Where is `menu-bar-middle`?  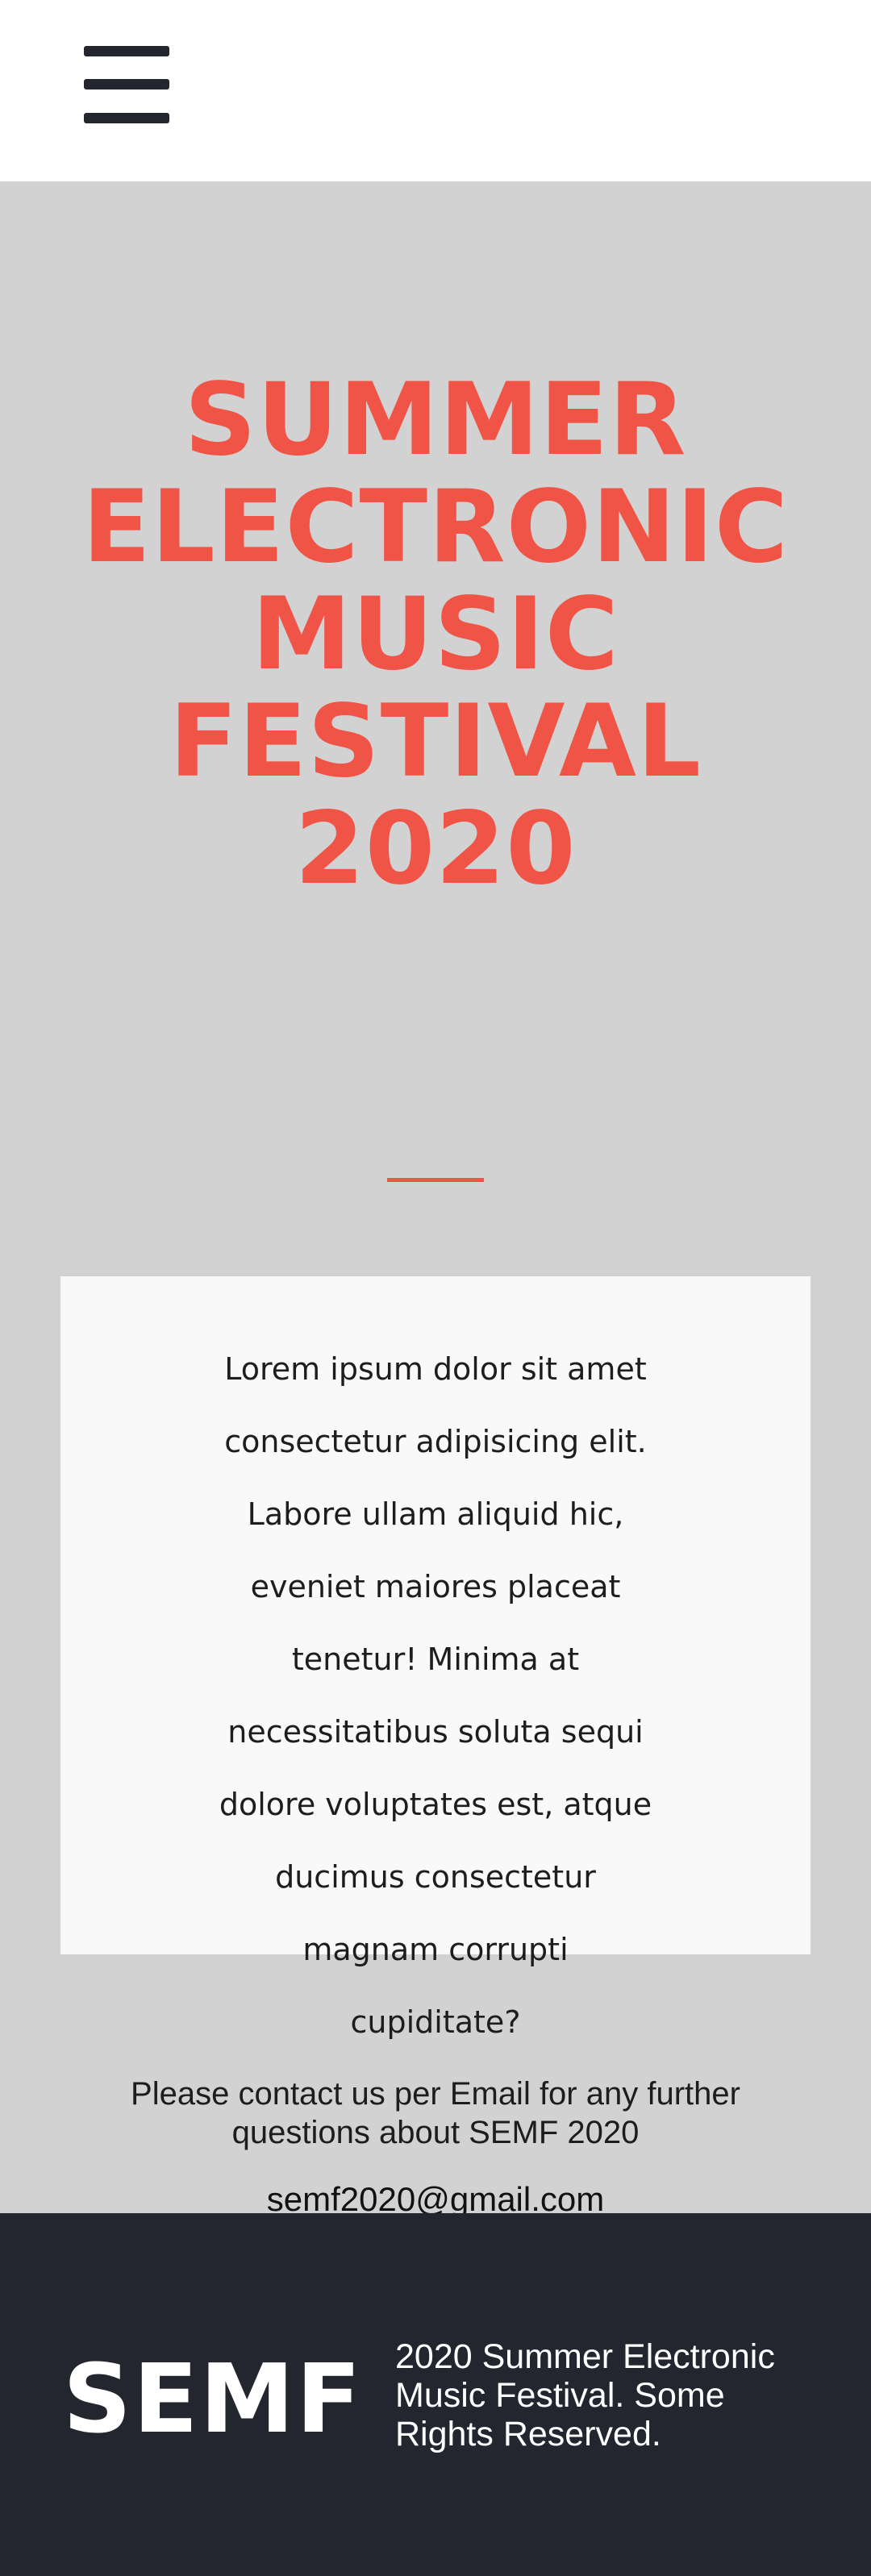 menu-bar-middle is located at coordinates (126, 84).